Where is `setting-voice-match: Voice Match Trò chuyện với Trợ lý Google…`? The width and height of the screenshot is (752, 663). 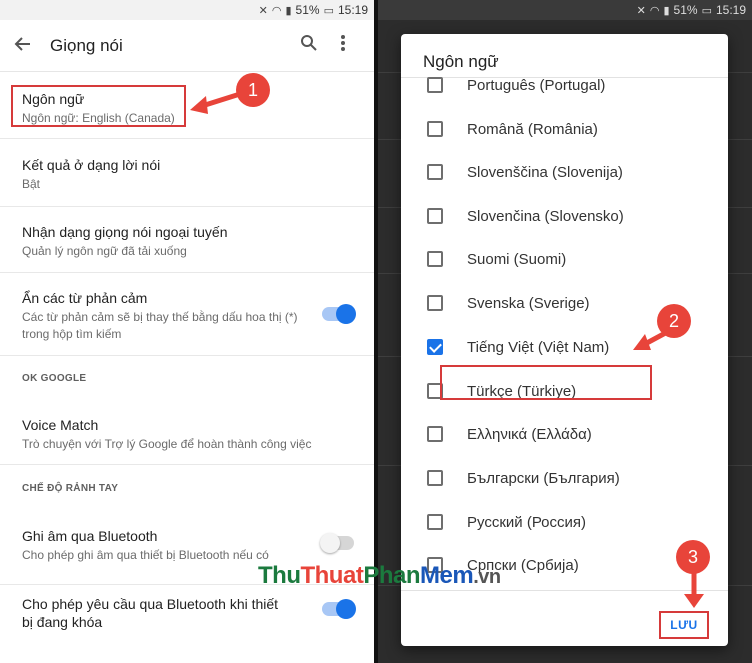
setting-voice-match: Voice Match Trò chuyện với Trợ lý Google… is located at coordinates (187, 431).